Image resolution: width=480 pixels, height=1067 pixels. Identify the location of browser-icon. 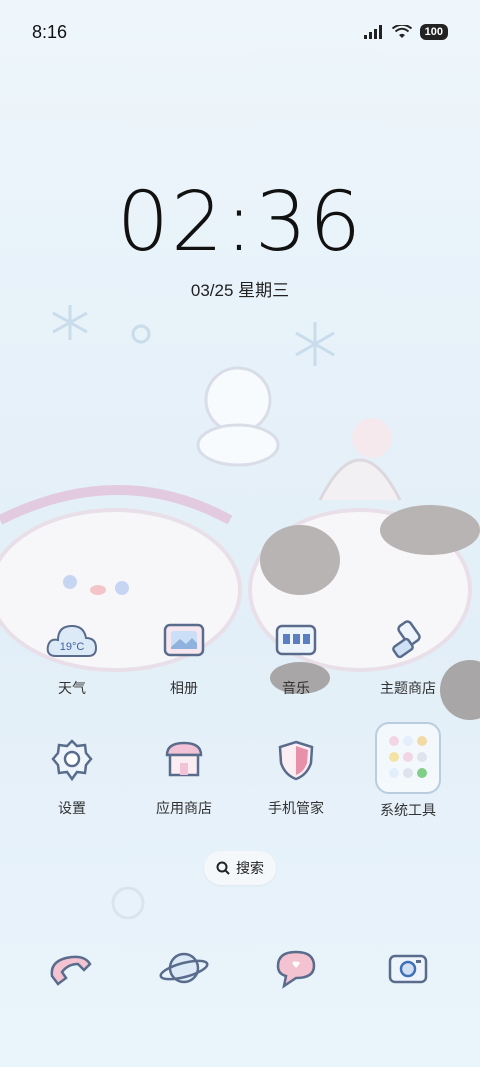
(184, 968).